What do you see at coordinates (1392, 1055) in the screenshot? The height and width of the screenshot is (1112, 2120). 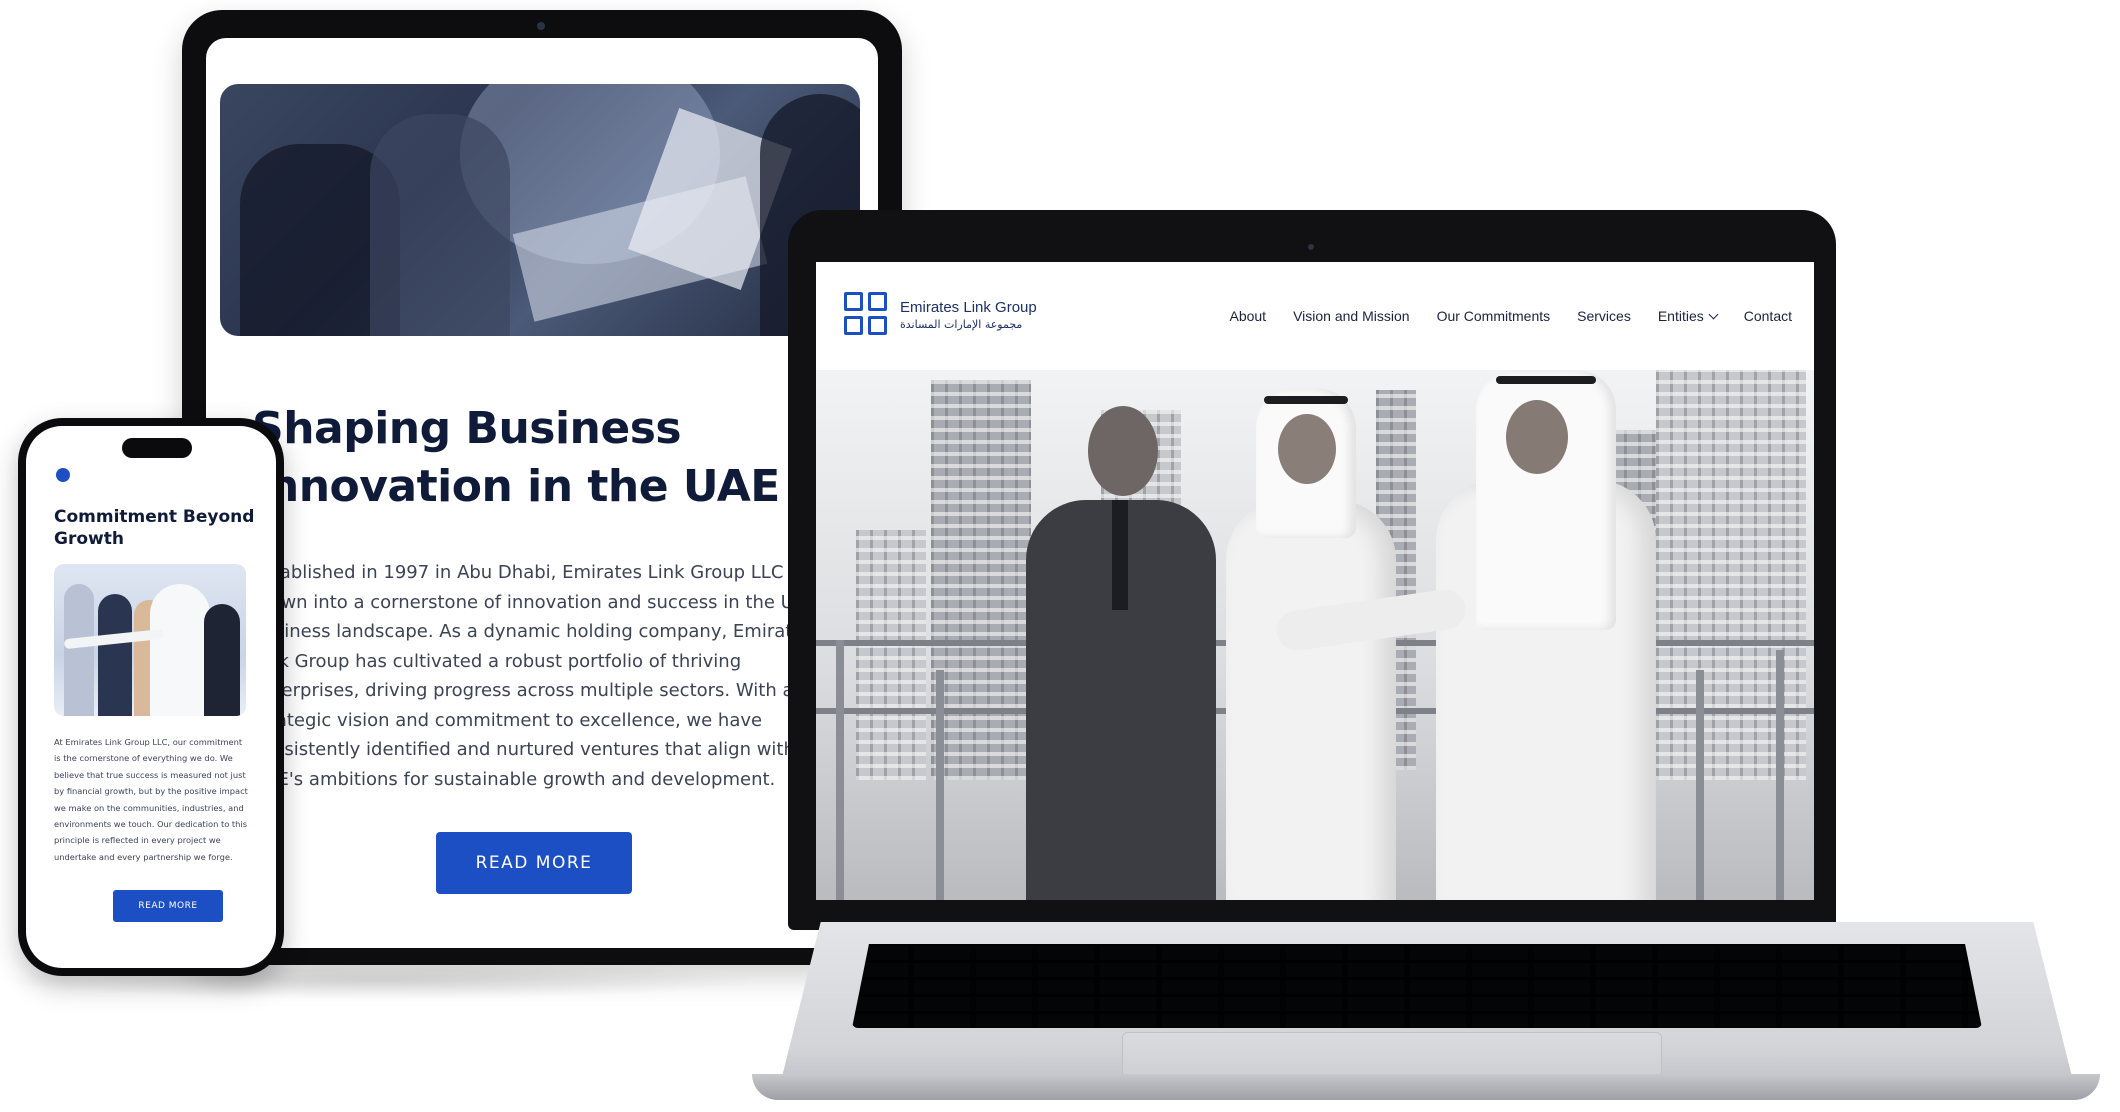 I see `laptop-trackpad` at bounding box center [1392, 1055].